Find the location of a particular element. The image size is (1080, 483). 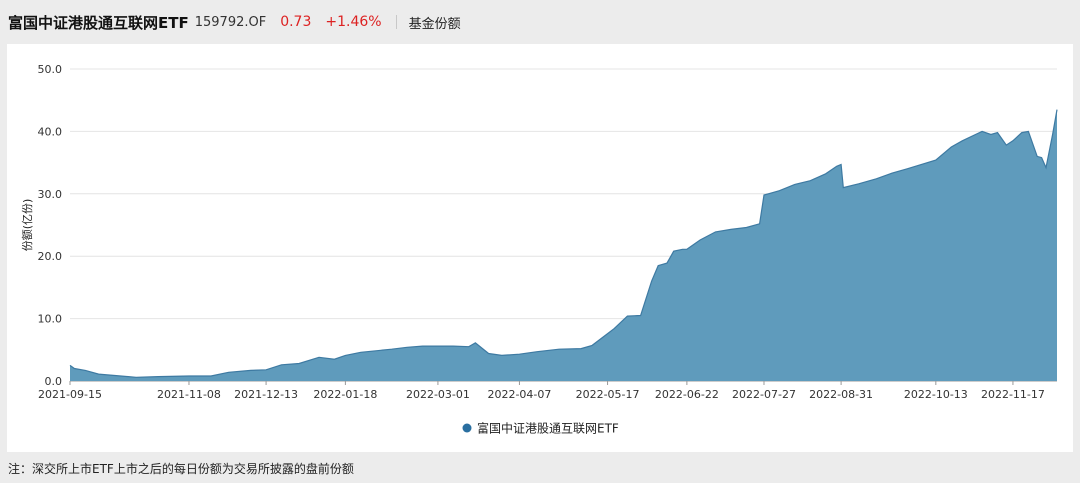

x-tick-label: 2021-09-15 is located at coordinates (70, 394).